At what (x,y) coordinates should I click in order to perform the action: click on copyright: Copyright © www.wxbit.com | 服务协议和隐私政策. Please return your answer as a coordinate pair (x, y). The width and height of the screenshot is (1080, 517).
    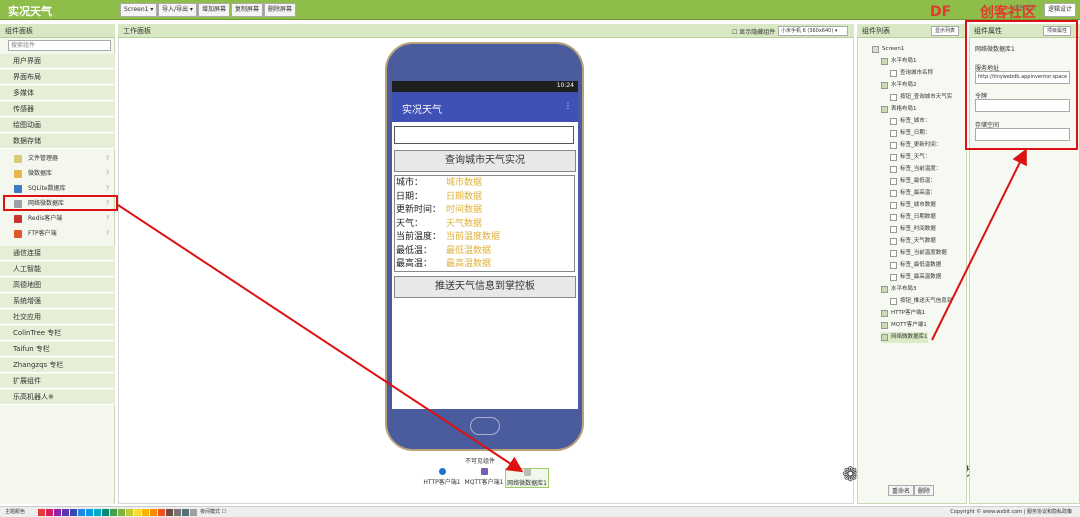
    Looking at the image, I should click on (1011, 512).